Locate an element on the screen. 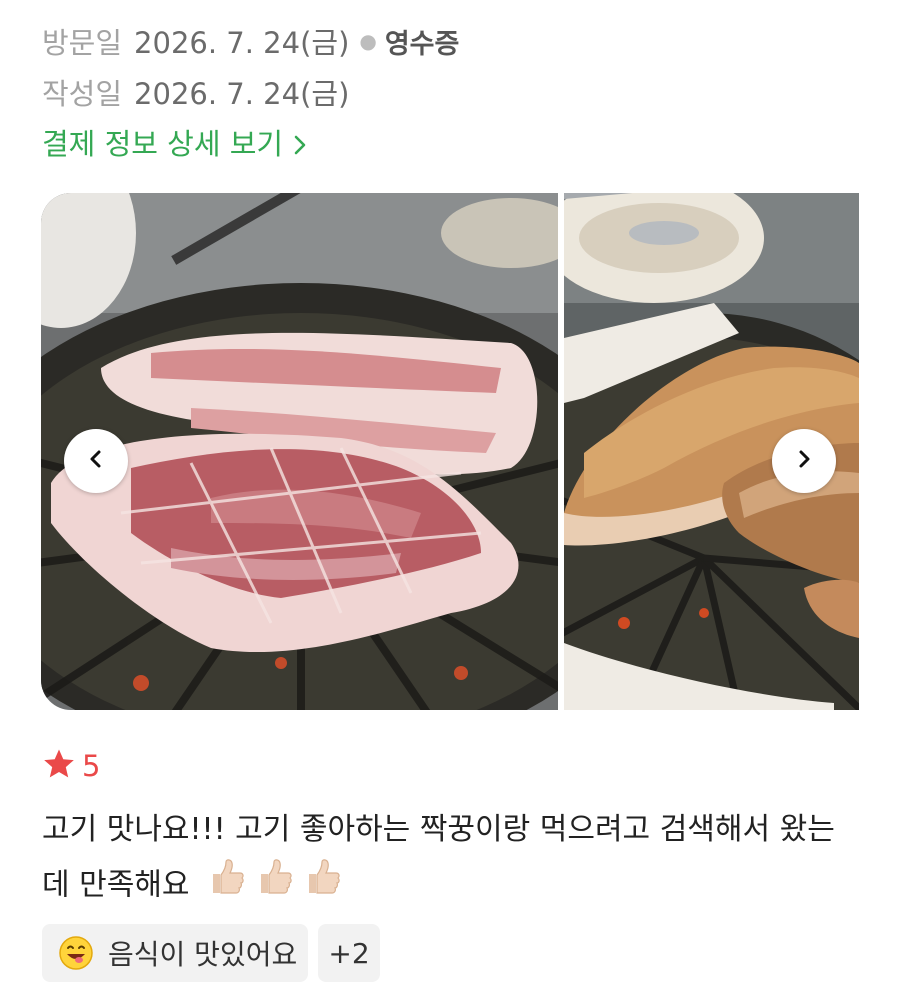 Image resolution: width=900 pixels, height=1005 pixels. star-icon is located at coordinates (59, 766).